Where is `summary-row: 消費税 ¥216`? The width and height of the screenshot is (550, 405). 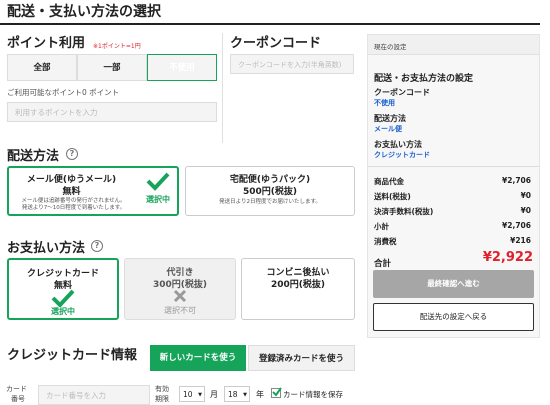 summary-row: 消費税 ¥216 is located at coordinates (454, 241).